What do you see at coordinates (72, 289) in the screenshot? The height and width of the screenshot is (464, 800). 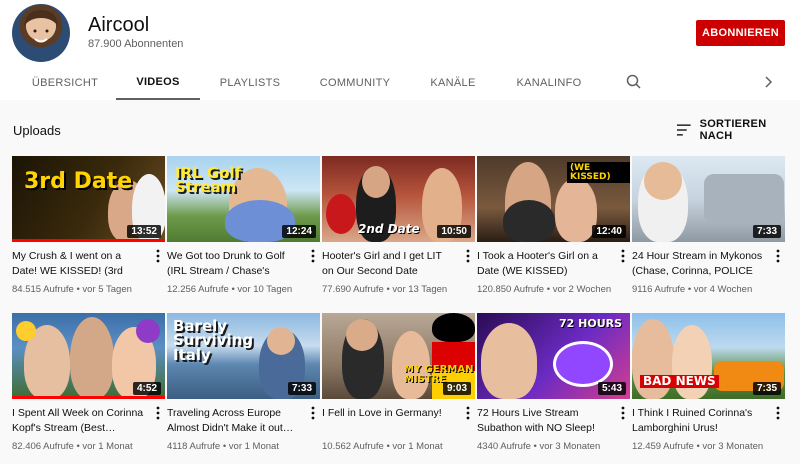 I see `video-meta: 84.515 Aufrufe • vor 5 Tagen` at bounding box center [72, 289].